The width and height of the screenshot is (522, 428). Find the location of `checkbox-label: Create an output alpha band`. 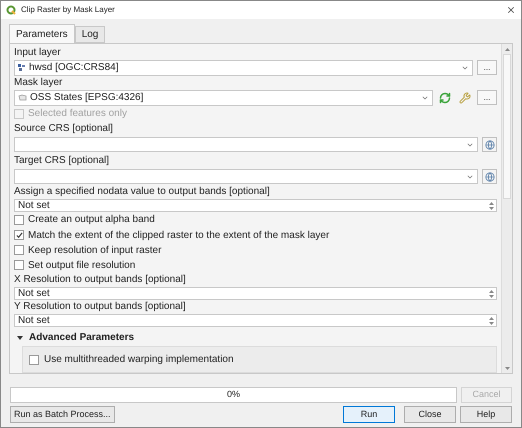

checkbox-label: Create an output alpha band is located at coordinates (91, 220).